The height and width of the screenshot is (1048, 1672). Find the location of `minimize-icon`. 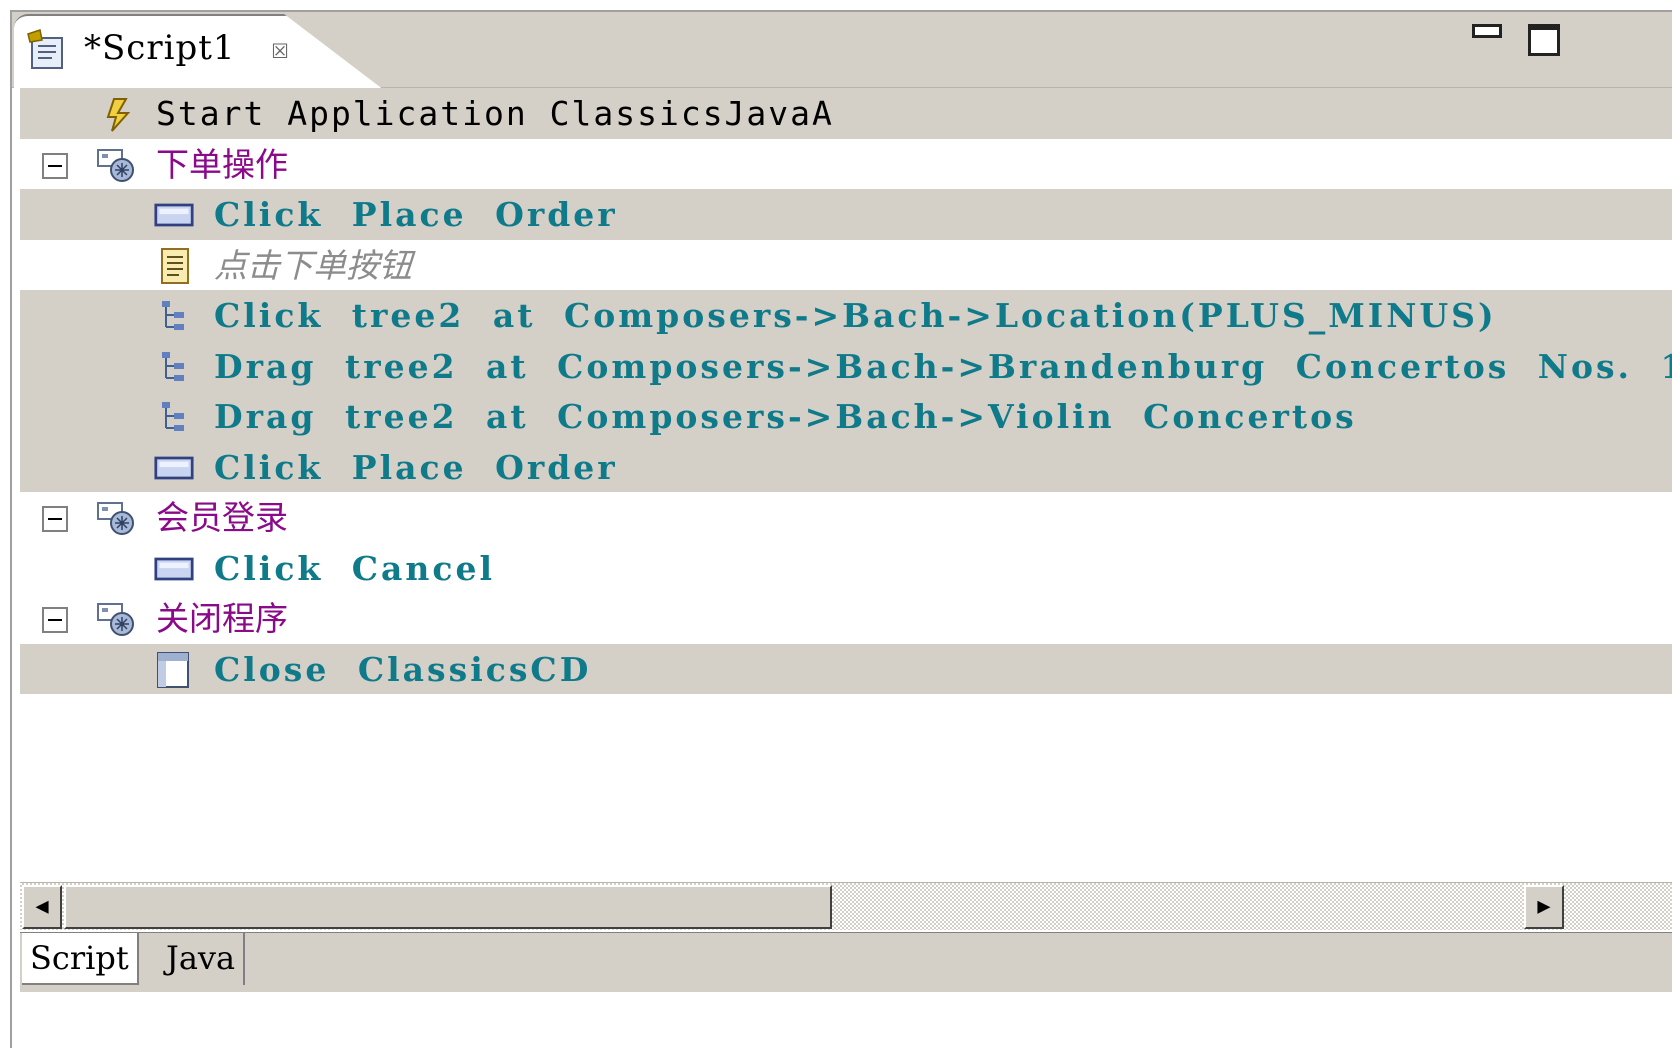

minimize-icon is located at coordinates (1487, 31).